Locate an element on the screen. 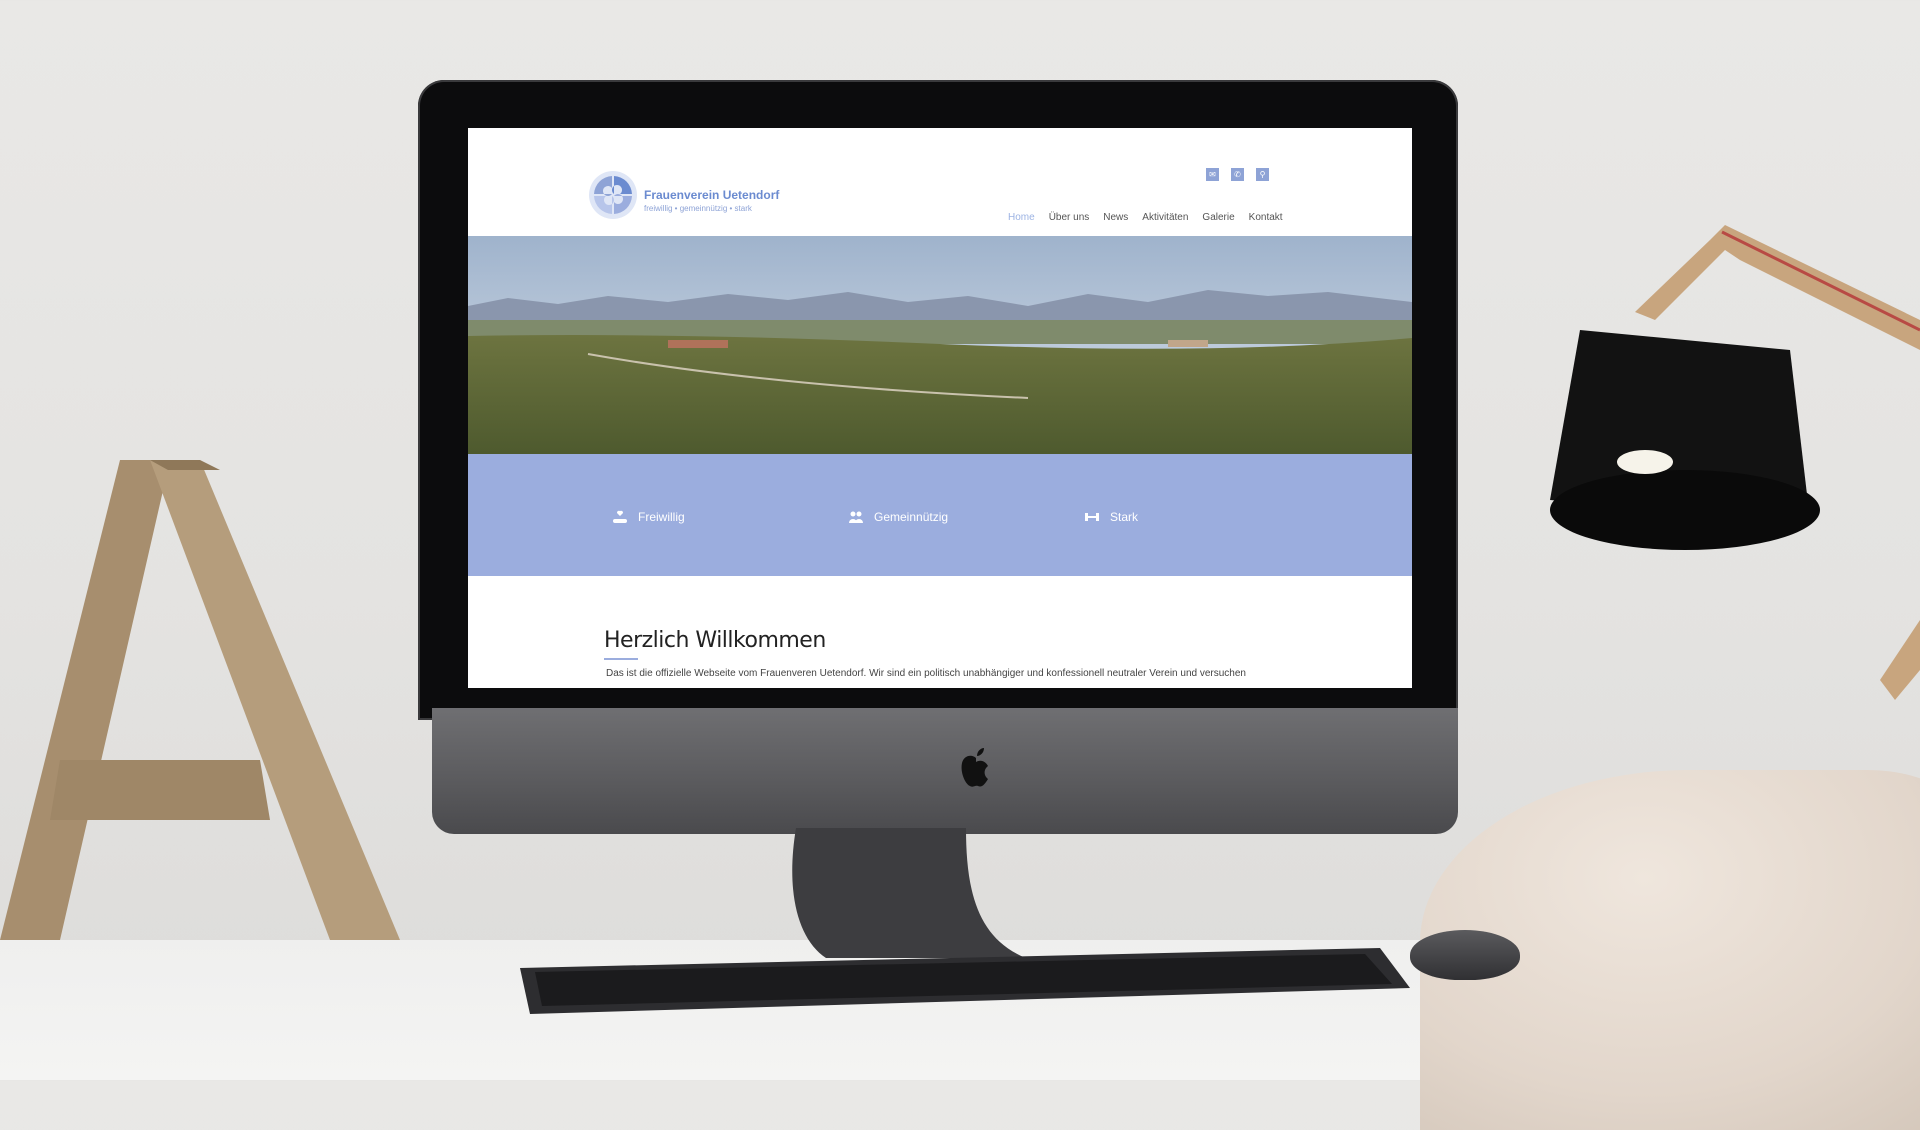  mail-icon: ✉ is located at coordinates (1212, 174).